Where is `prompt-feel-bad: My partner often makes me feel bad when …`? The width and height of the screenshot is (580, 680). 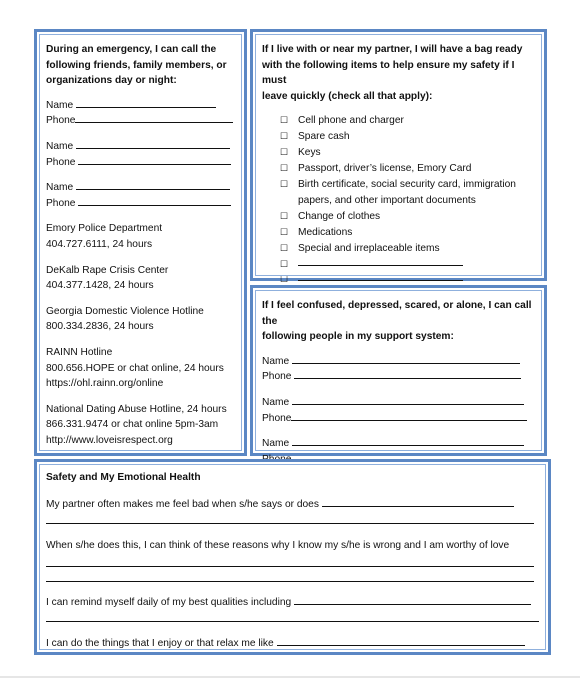 prompt-feel-bad: My partner often makes me feel bad when … is located at coordinates (290, 505).